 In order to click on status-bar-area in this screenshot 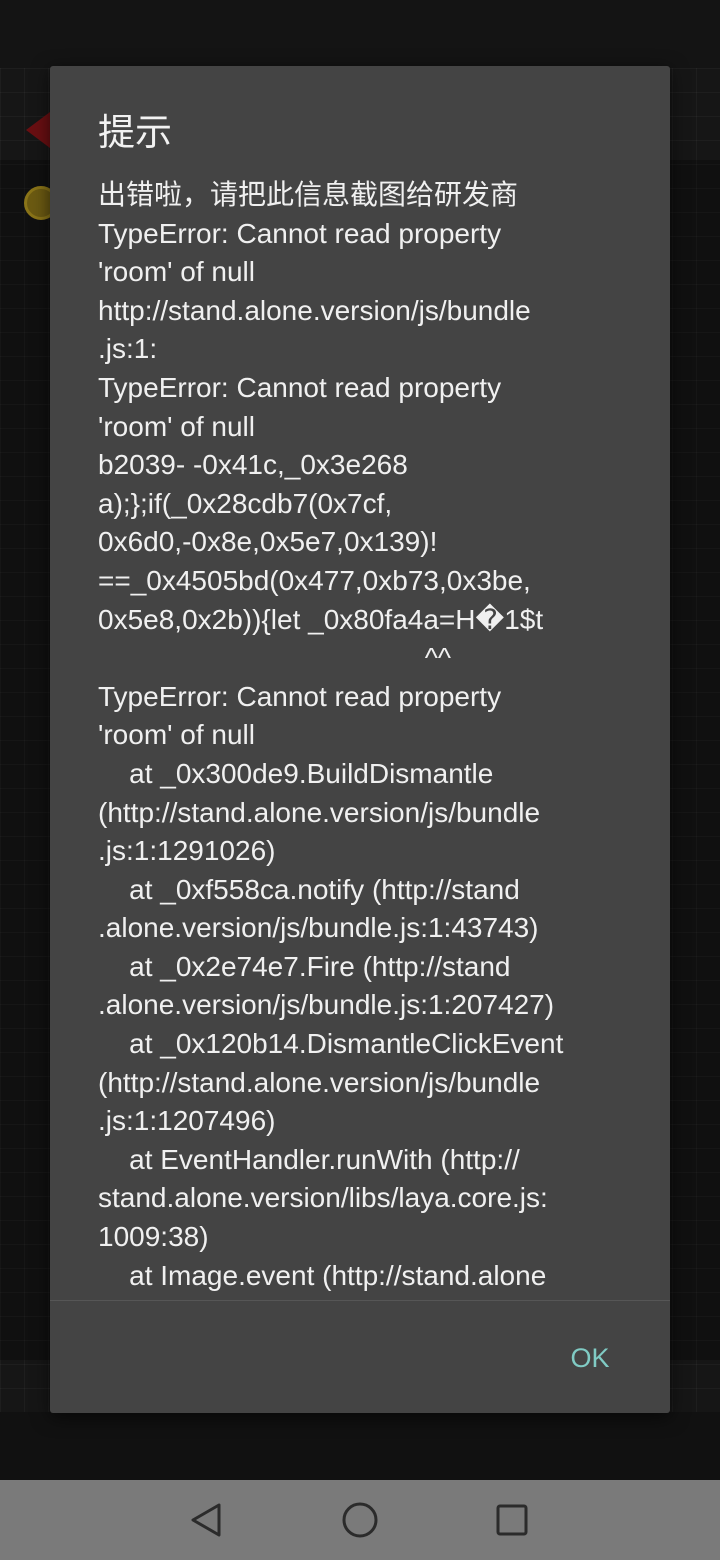, I will do `click(360, 34)`.